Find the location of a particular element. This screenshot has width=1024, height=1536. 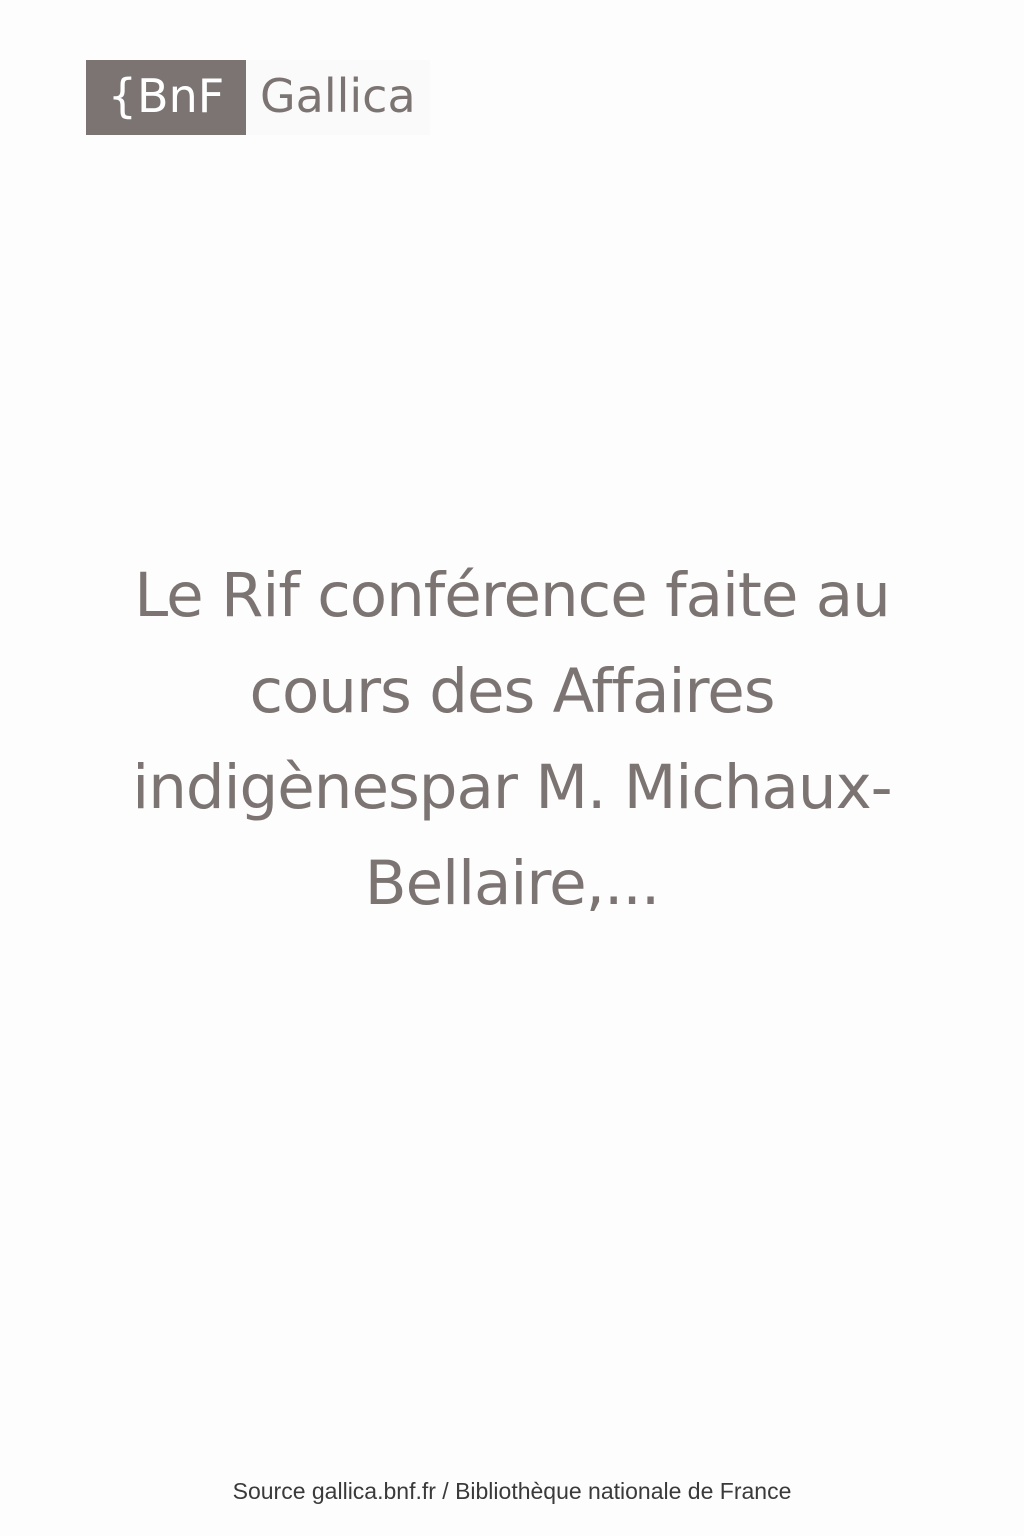

bnf-logo-box: {BnF is located at coordinates (166, 97).